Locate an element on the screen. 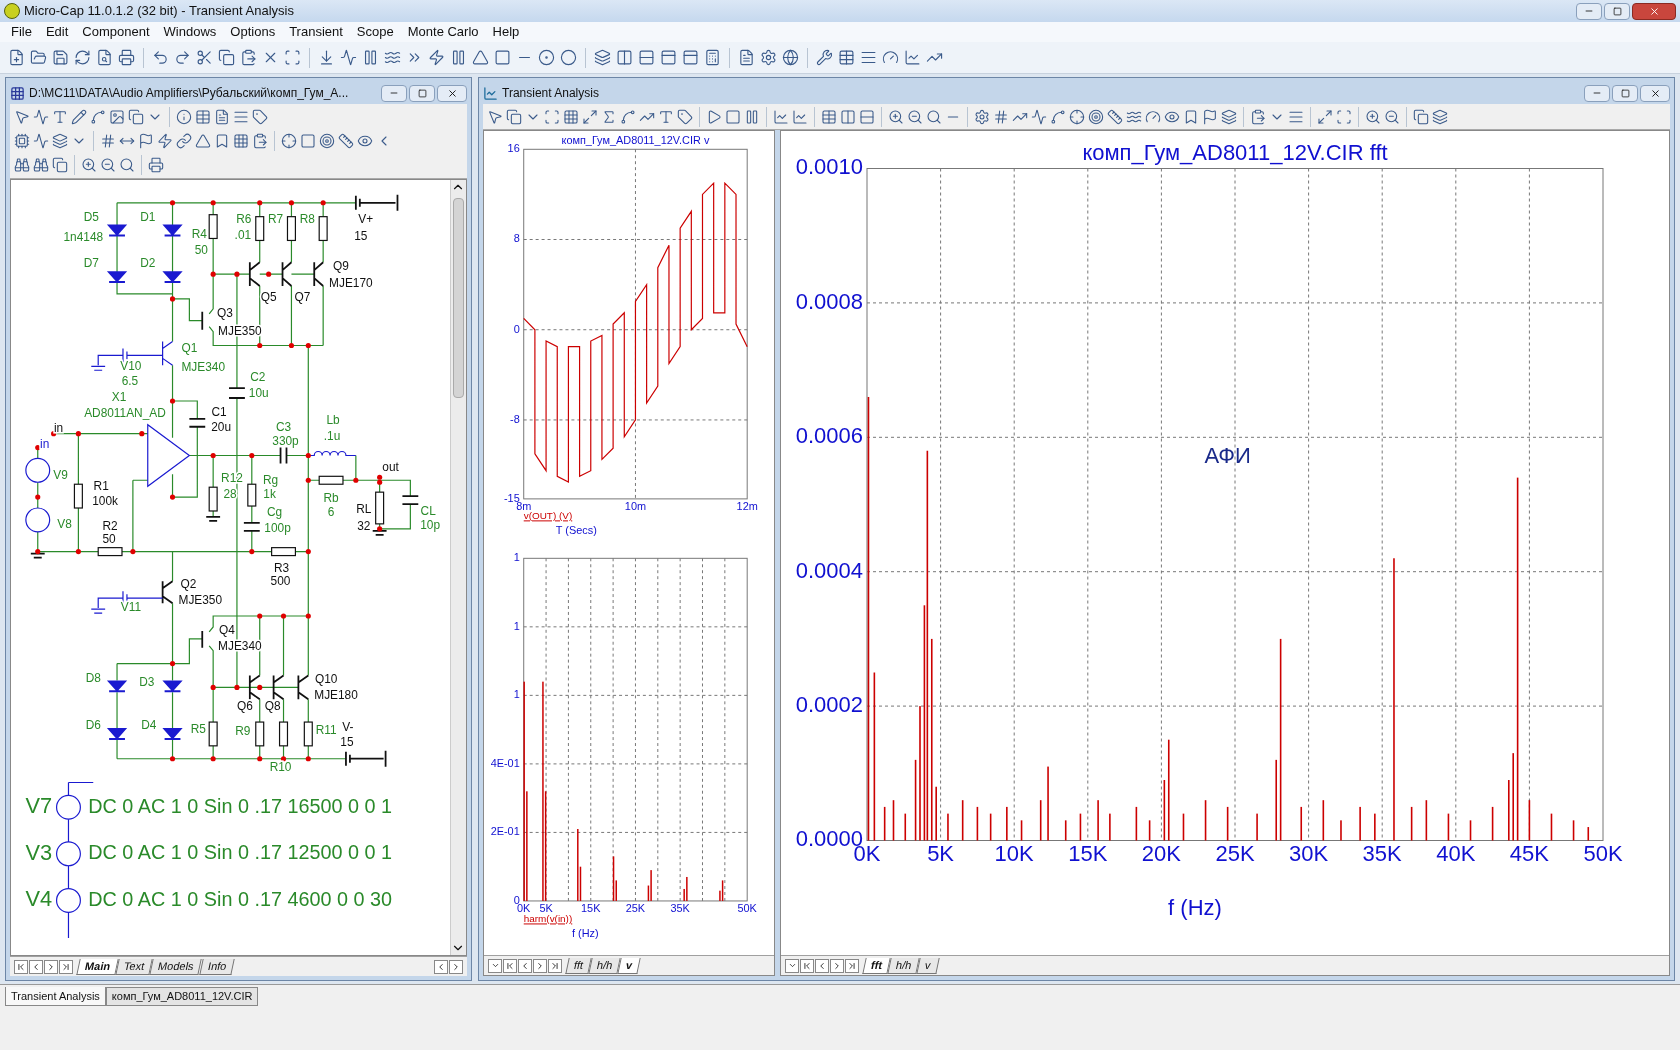 The height and width of the screenshot is (1050, 1680). component-label: V10 is located at coordinates (131, 366).